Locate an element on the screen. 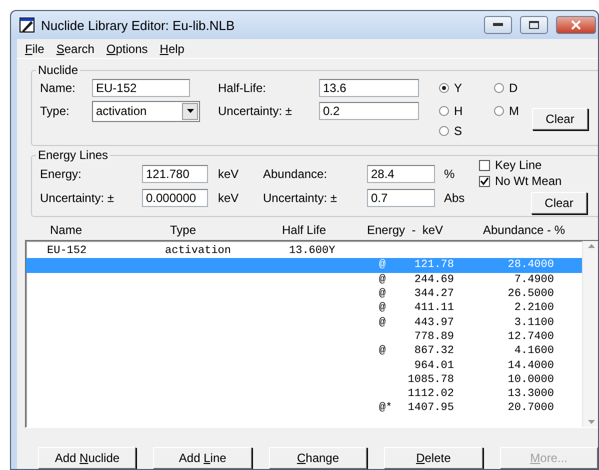 The image size is (599, 470). table-cell-text: 411.11 is located at coordinates (433, 308).